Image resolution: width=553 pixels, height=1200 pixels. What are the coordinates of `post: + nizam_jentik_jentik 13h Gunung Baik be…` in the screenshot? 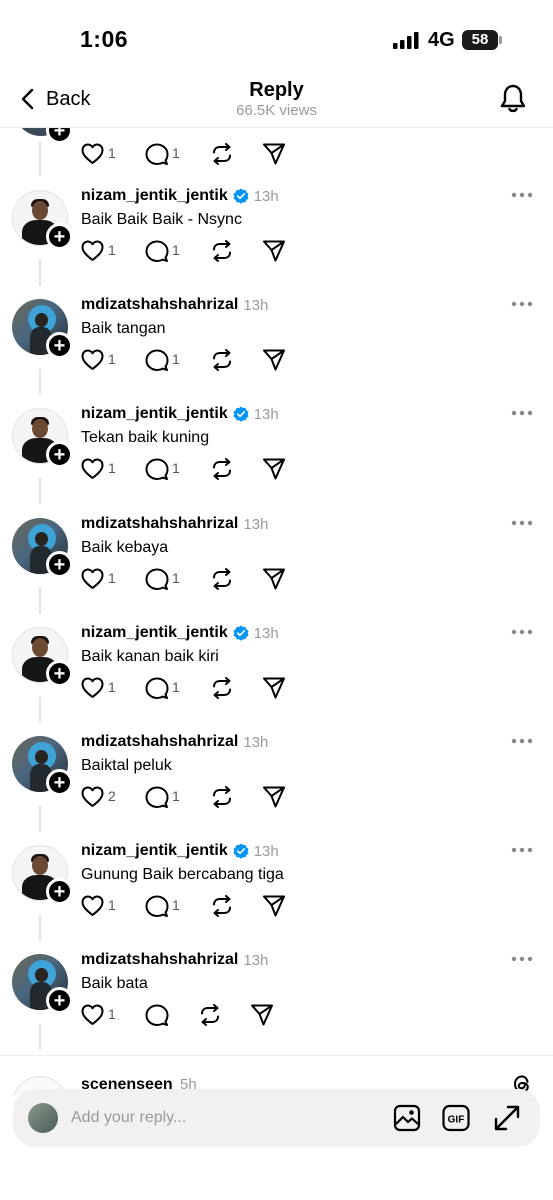 It's located at (276, 891).